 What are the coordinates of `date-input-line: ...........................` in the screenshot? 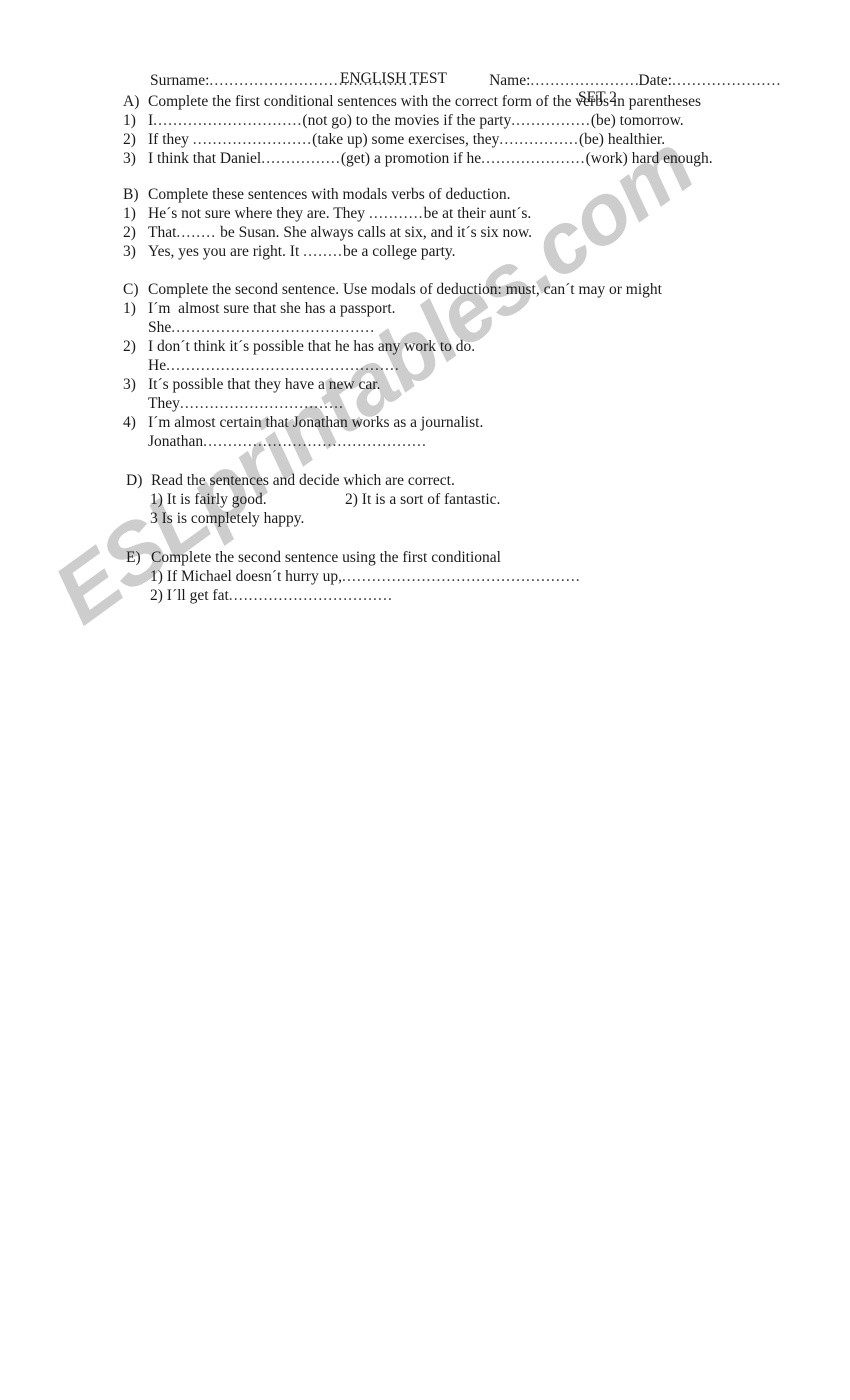 It's located at (726, 80).